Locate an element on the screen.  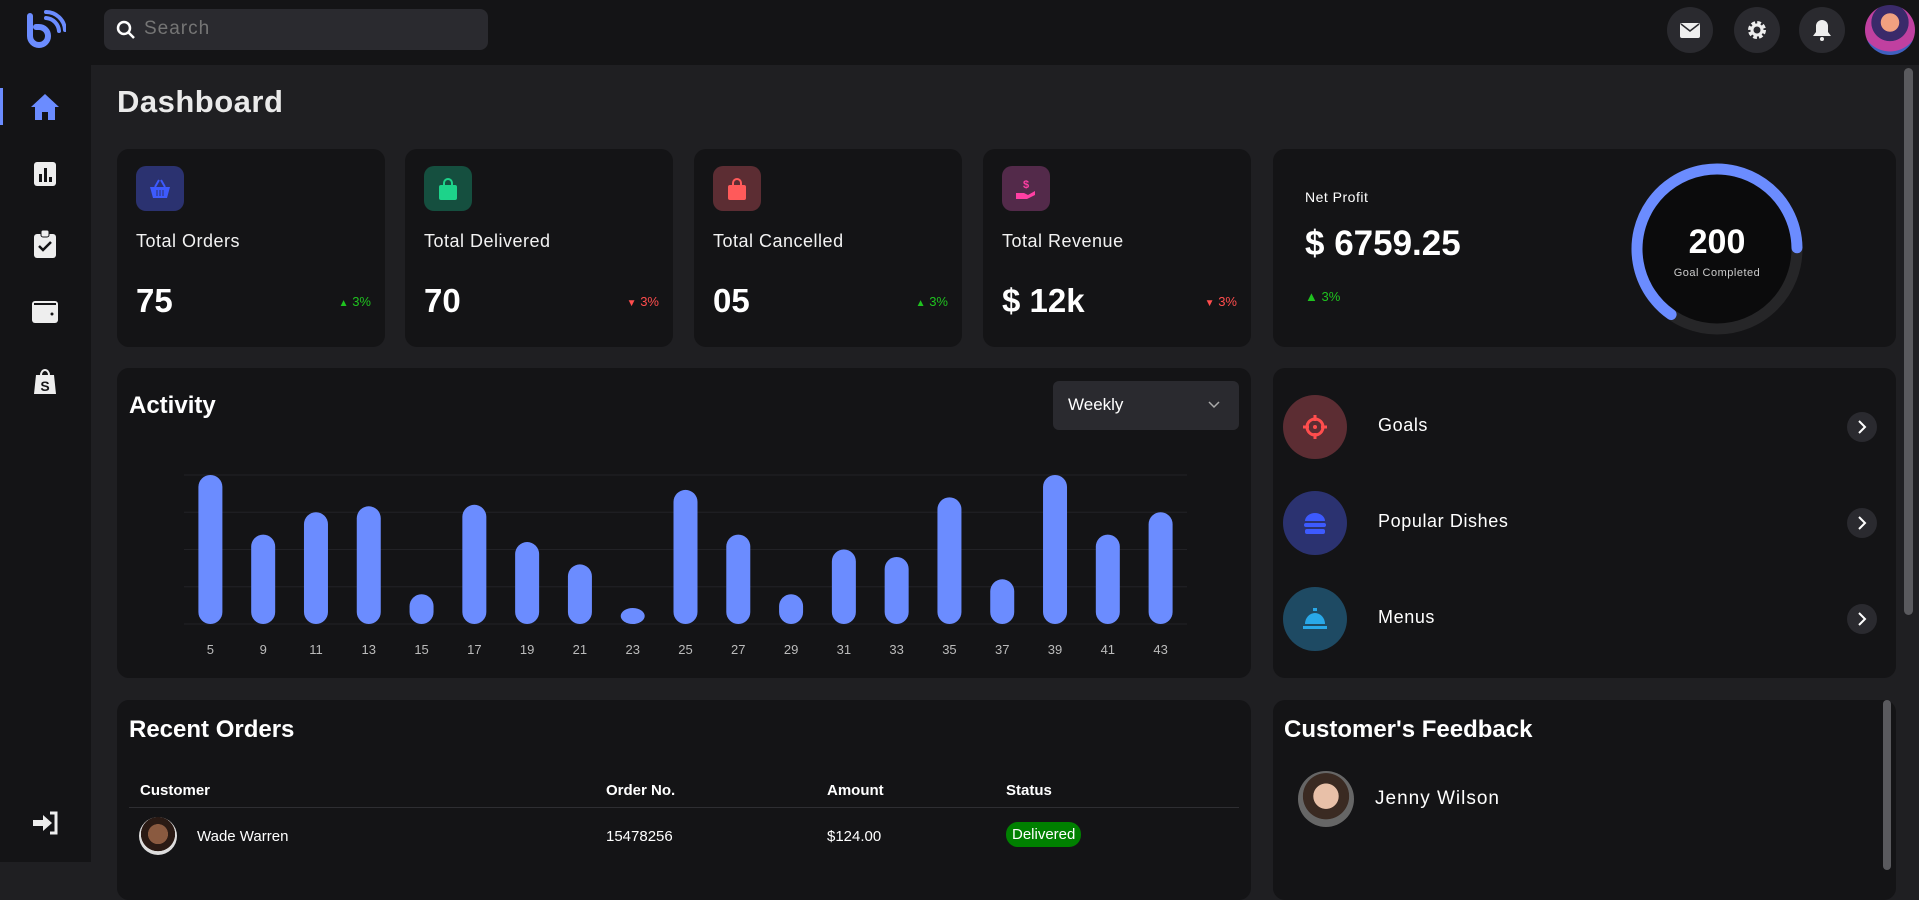
feedback-scrollbar is located at coordinates (1887, 785).